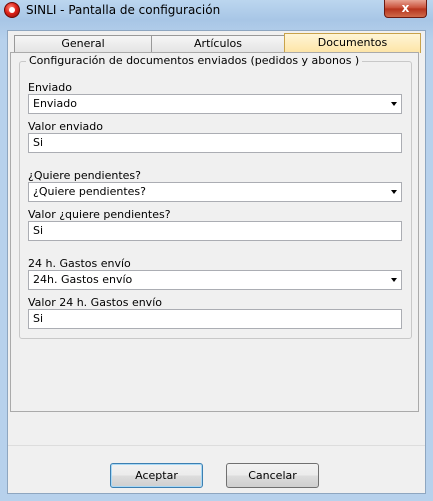 The height and width of the screenshot is (501, 433). What do you see at coordinates (83, 43) in the screenshot?
I see `tab-general: General` at bounding box center [83, 43].